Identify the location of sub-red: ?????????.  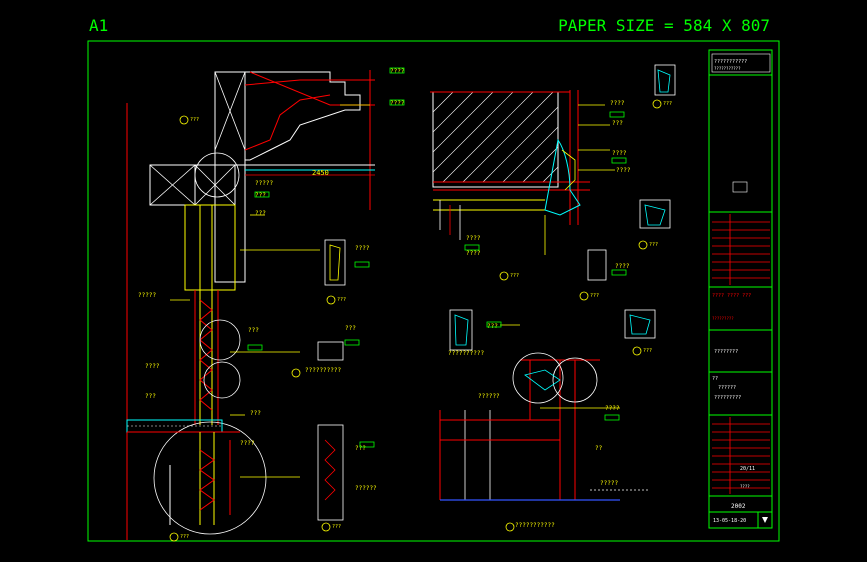
(723, 318).